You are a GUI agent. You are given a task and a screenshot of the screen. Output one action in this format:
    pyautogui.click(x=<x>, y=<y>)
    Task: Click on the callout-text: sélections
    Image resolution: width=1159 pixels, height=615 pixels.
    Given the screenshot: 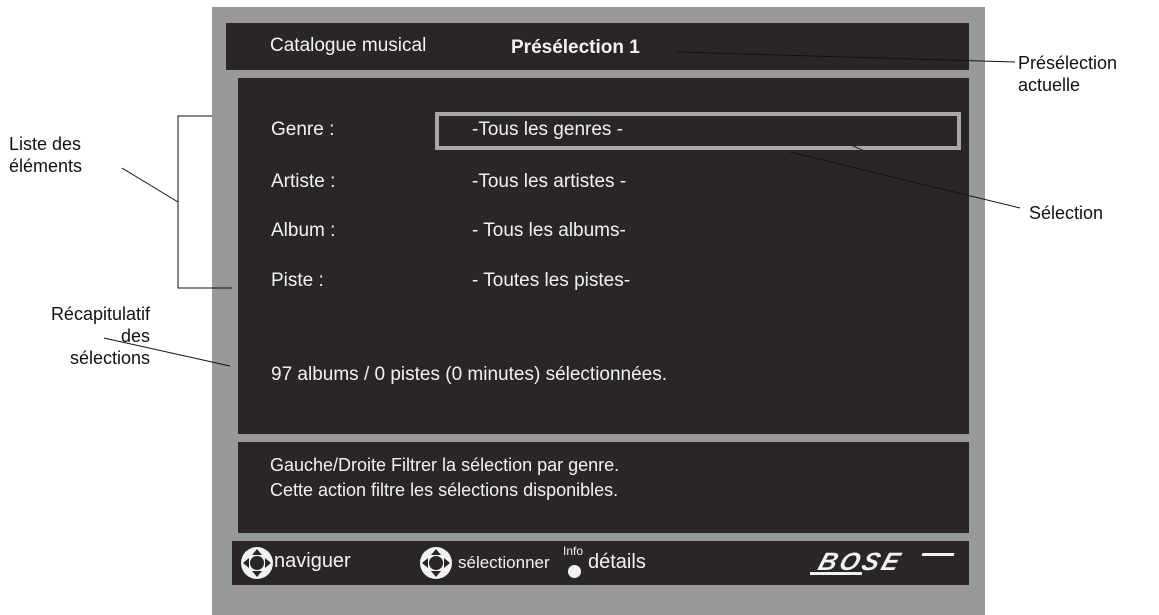 What is the action you would take?
    pyautogui.click(x=109, y=358)
    